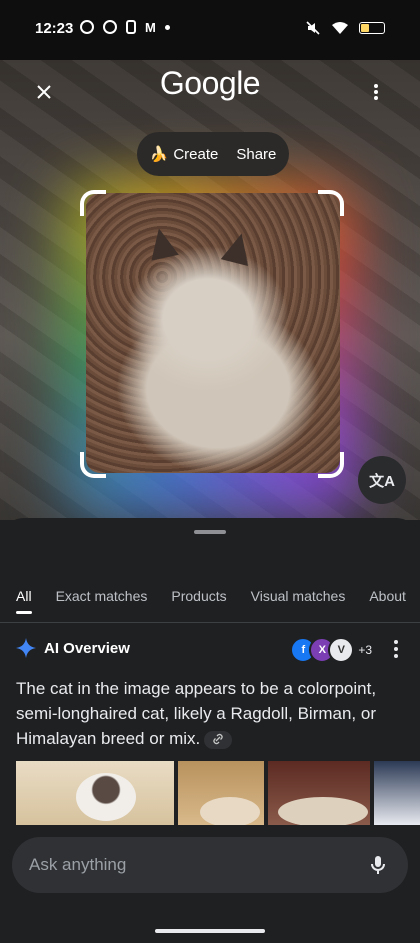 Image resolution: width=420 pixels, height=943 pixels. I want to click on gesture-nav-bar, so click(210, 931).